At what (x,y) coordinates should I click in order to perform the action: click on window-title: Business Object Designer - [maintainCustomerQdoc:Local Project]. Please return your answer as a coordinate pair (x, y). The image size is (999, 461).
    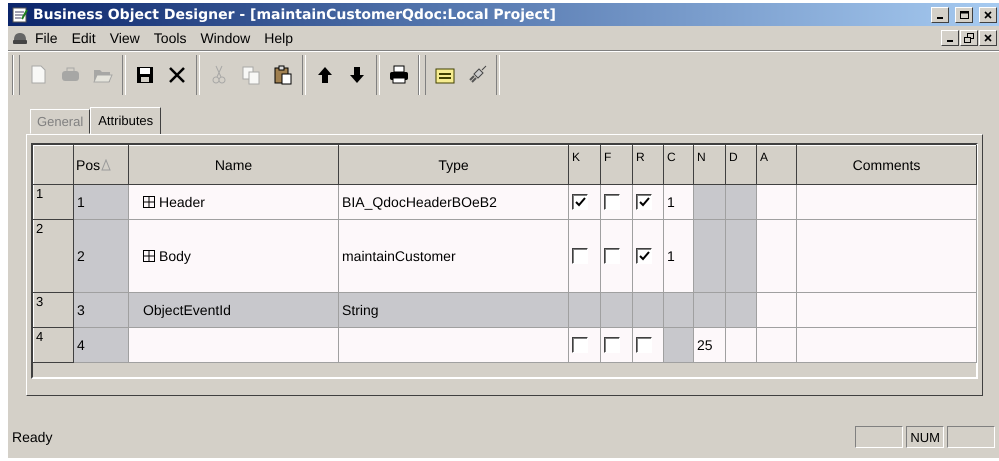
    Looking at the image, I should click on (295, 14).